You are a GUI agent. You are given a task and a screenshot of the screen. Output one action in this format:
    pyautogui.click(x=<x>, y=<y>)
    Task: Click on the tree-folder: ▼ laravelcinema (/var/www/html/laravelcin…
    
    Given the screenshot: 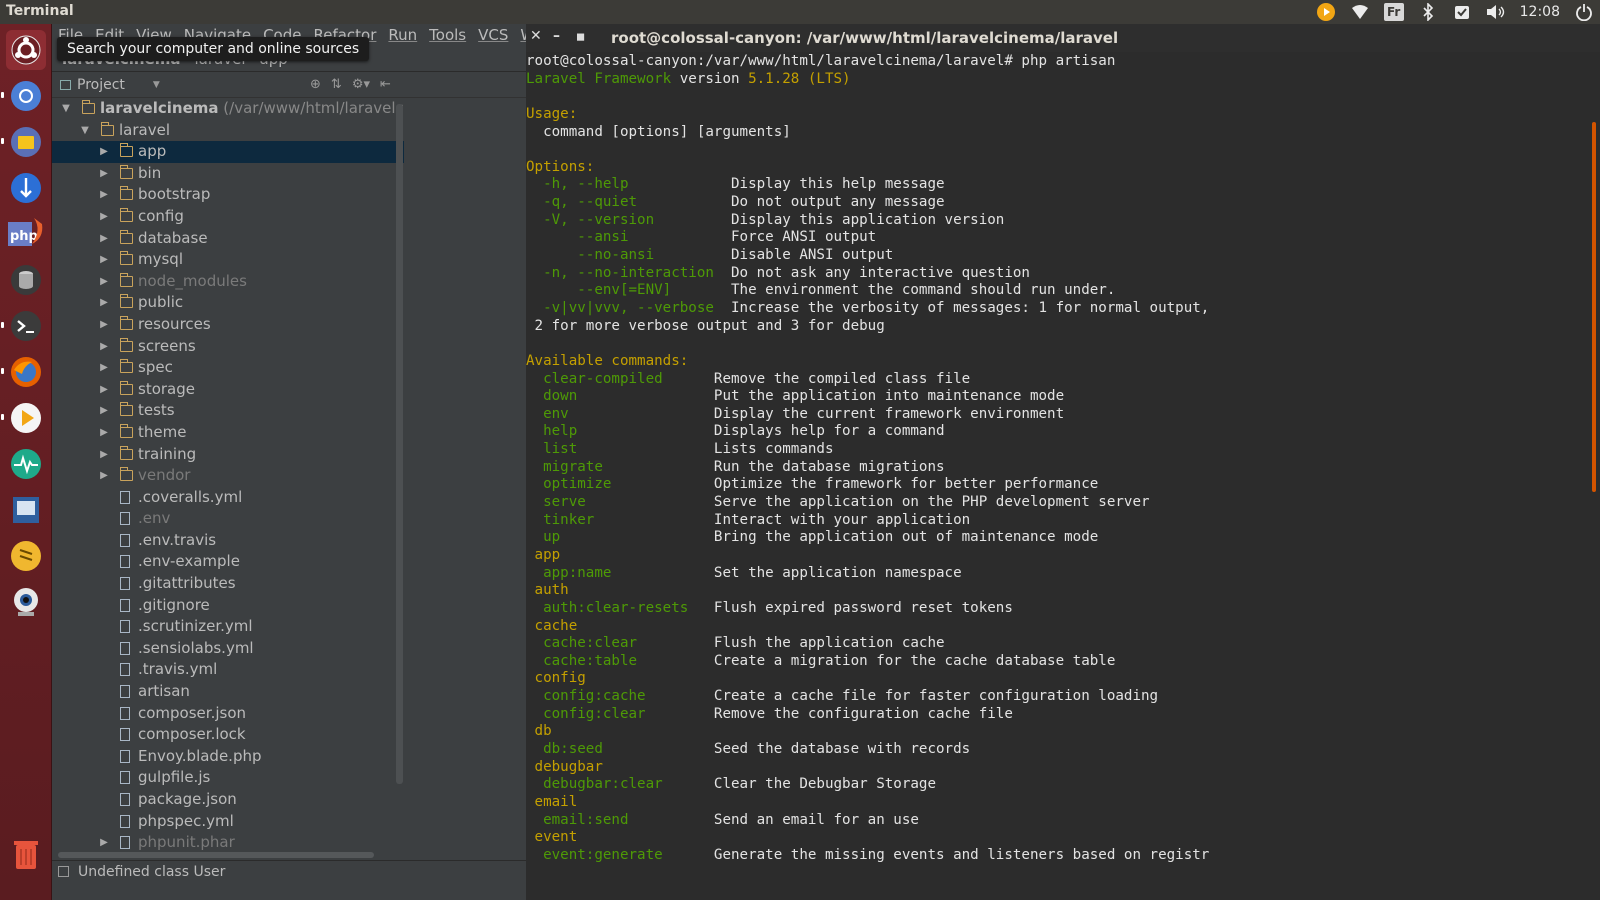 What is the action you would take?
    pyautogui.click(x=228, y=109)
    